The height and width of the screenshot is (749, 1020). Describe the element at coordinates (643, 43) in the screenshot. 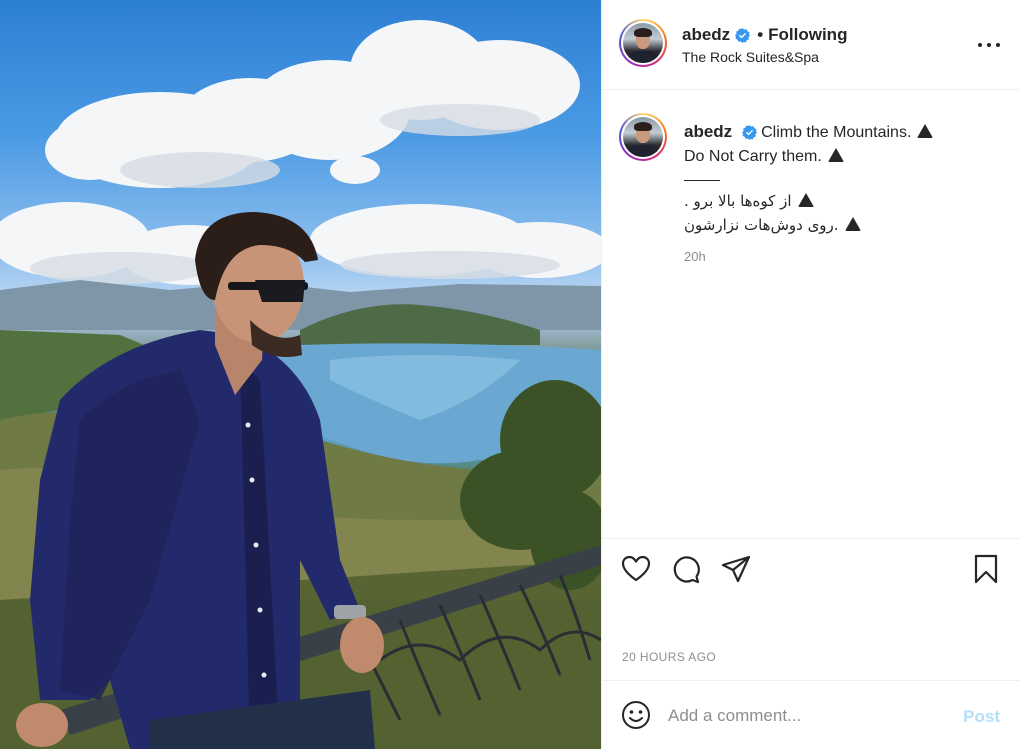

I see `avatar` at that location.